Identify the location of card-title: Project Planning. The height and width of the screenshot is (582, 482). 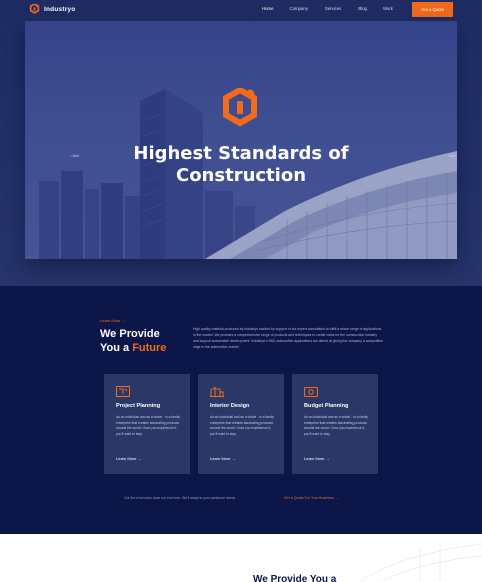
(138, 406).